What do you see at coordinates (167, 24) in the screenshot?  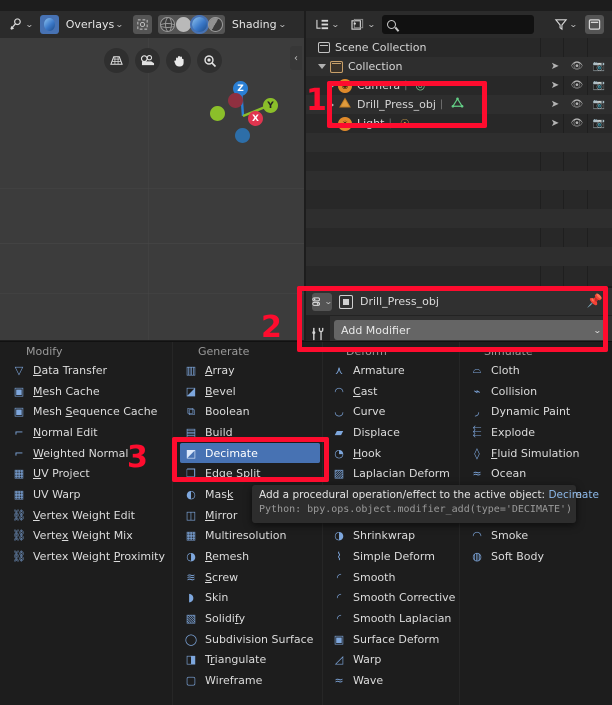 I see `wireframe-shading-icon` at bounding box center [167, 24].